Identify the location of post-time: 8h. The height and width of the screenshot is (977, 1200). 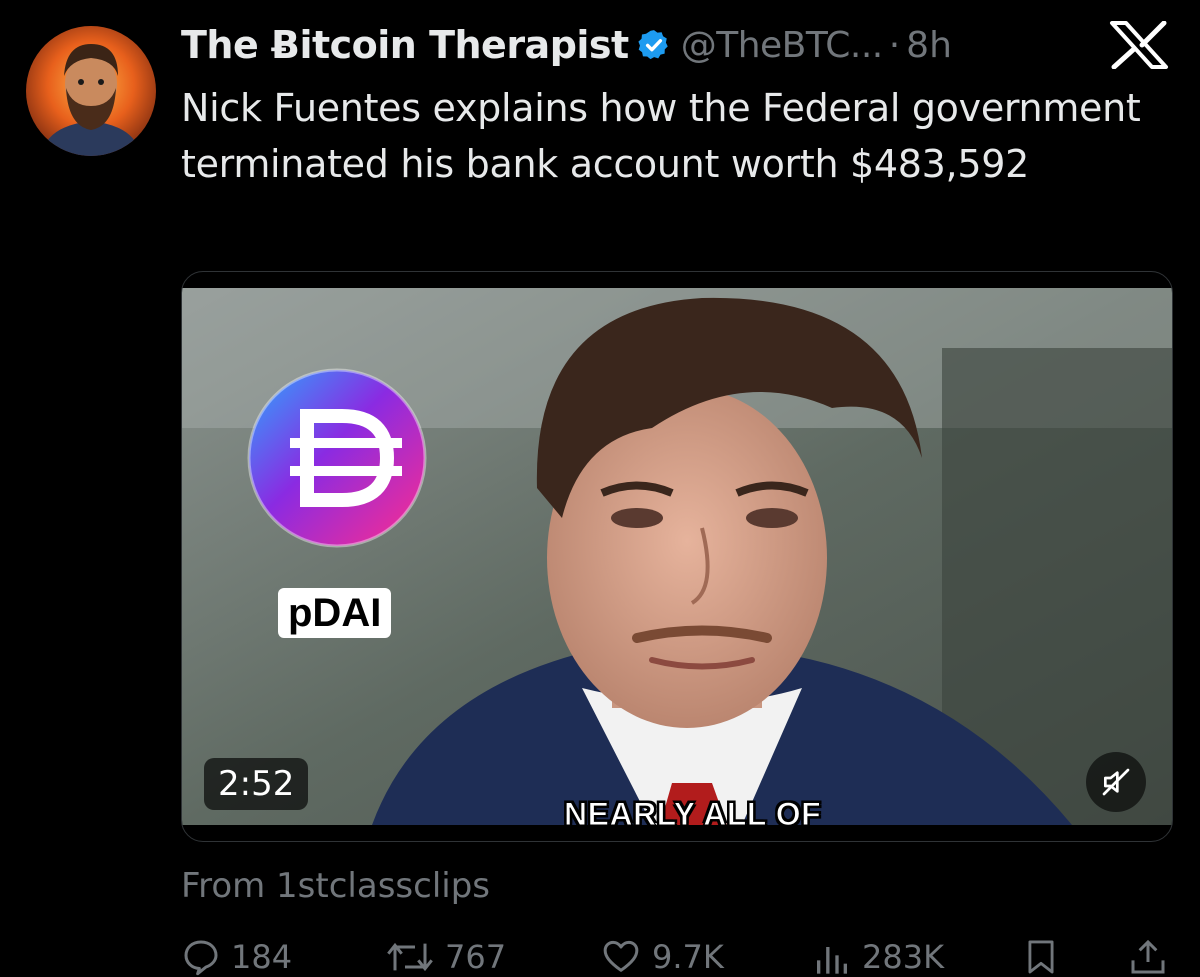
(929, 45).